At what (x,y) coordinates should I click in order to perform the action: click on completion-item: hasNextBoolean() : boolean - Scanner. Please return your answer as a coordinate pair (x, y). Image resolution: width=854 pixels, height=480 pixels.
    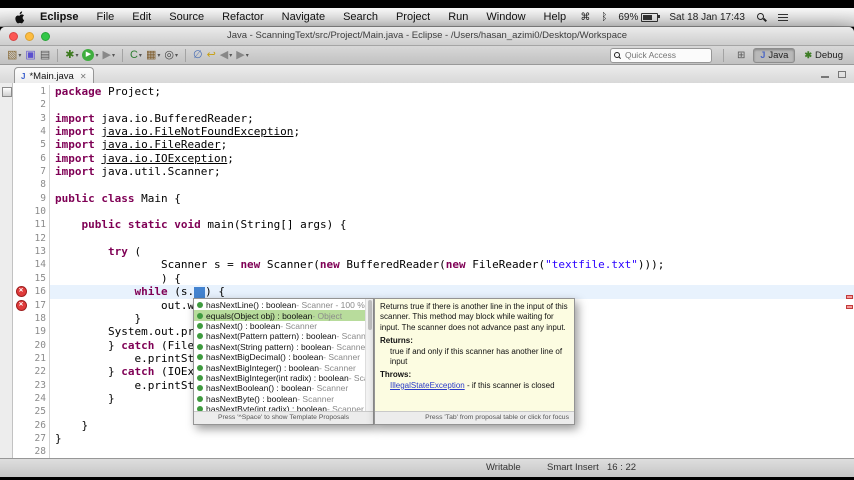
    Looking at the image, I should click on (283, 388).